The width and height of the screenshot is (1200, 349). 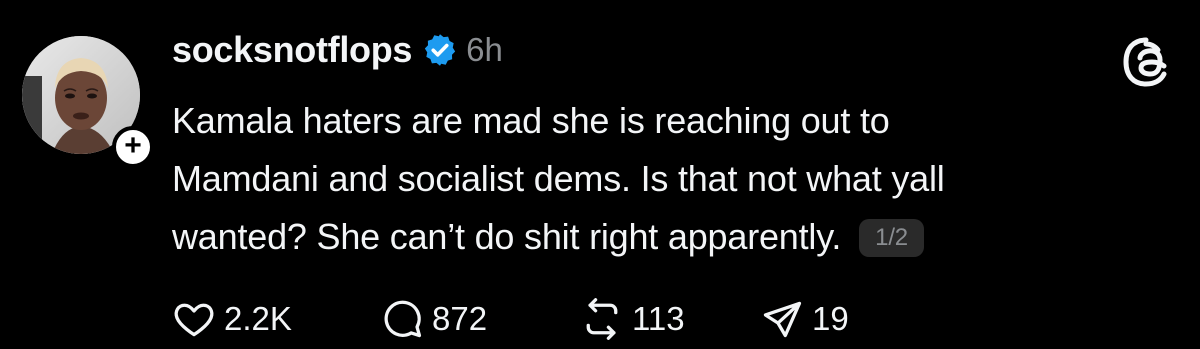 I want to click on like-button: 2.2K, so click(x=276, y=319).